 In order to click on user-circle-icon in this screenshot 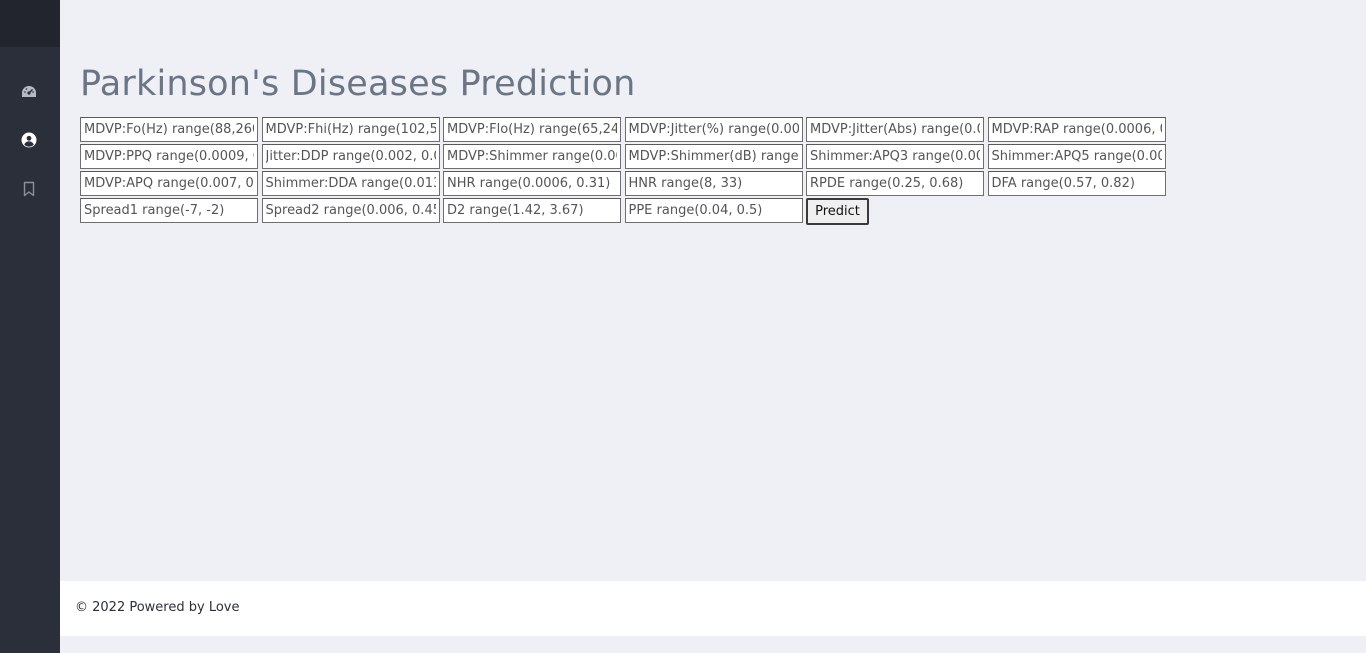, I will do `click(29, 140)`.